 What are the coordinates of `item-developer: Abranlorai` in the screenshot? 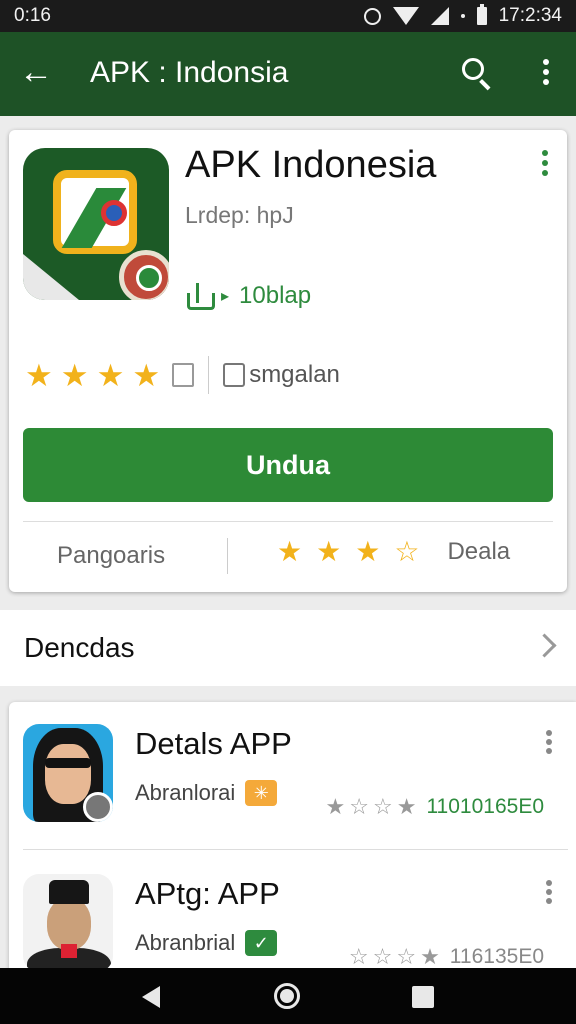 It's located at (185, 792).